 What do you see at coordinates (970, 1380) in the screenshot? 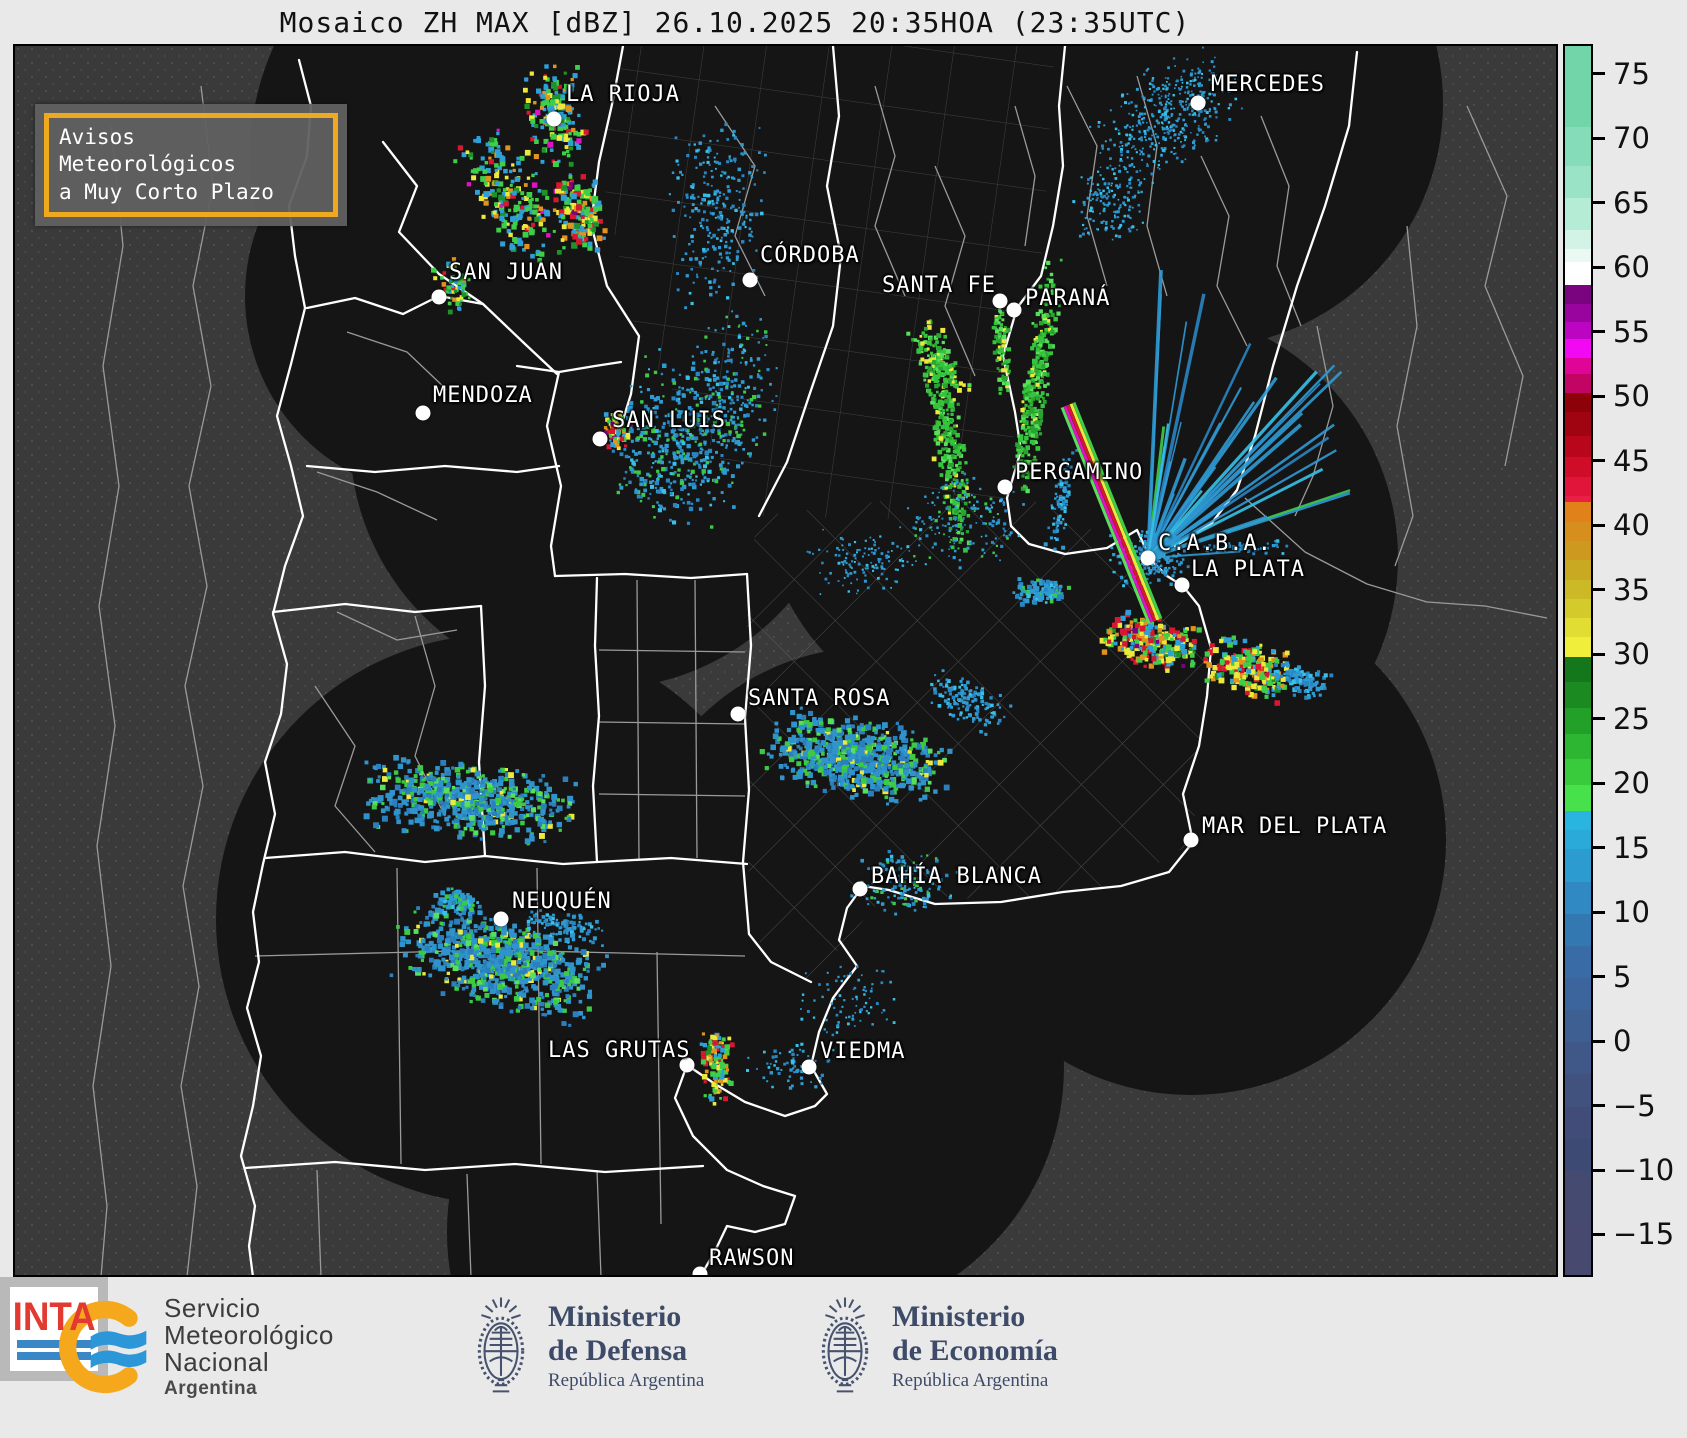
I see `economia-sub: República Argentina` at bounding box center [970, 1380].